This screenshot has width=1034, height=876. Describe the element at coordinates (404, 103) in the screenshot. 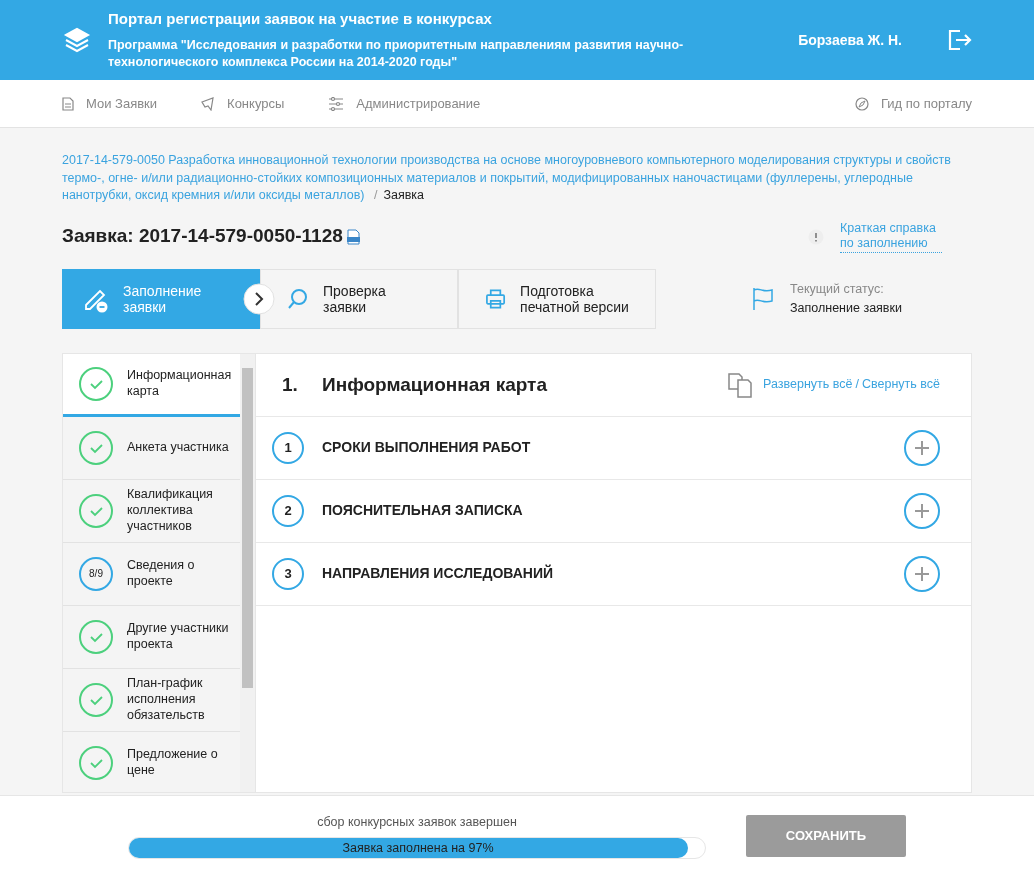

I see `nav-link: Администрирование` at that location.